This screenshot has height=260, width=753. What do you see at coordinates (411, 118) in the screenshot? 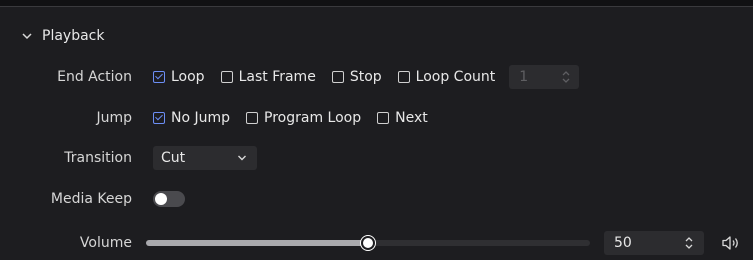
I see `next-label: Next` at bounding box center [411, 118].